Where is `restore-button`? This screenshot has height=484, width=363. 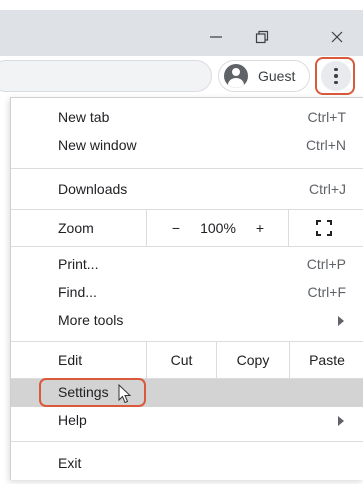
restore-button is located at coordinates (262, 37).